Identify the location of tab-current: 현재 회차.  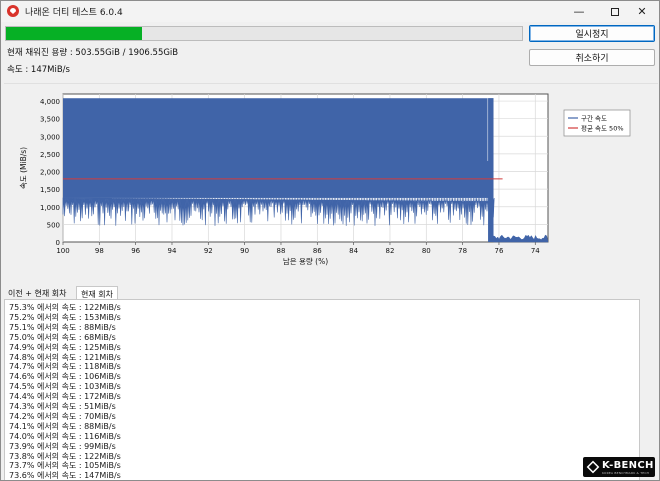
(97, 293).